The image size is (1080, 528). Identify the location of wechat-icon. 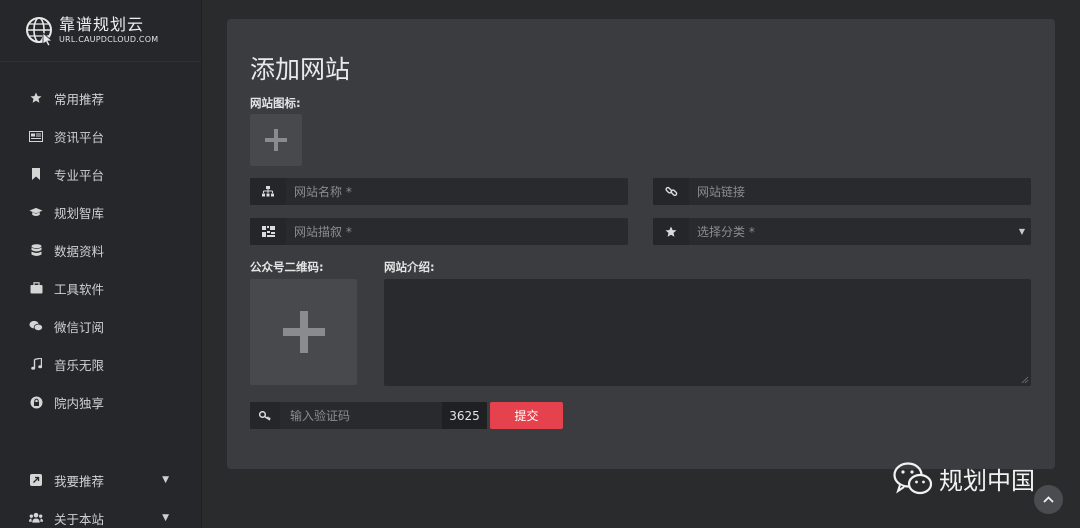
(36, 326).